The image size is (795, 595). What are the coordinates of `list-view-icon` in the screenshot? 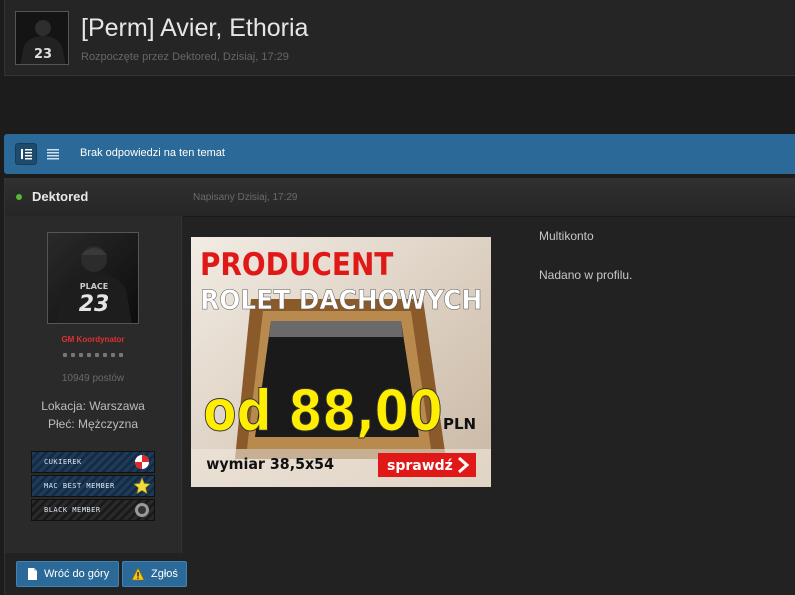 It's located at (26, 154).